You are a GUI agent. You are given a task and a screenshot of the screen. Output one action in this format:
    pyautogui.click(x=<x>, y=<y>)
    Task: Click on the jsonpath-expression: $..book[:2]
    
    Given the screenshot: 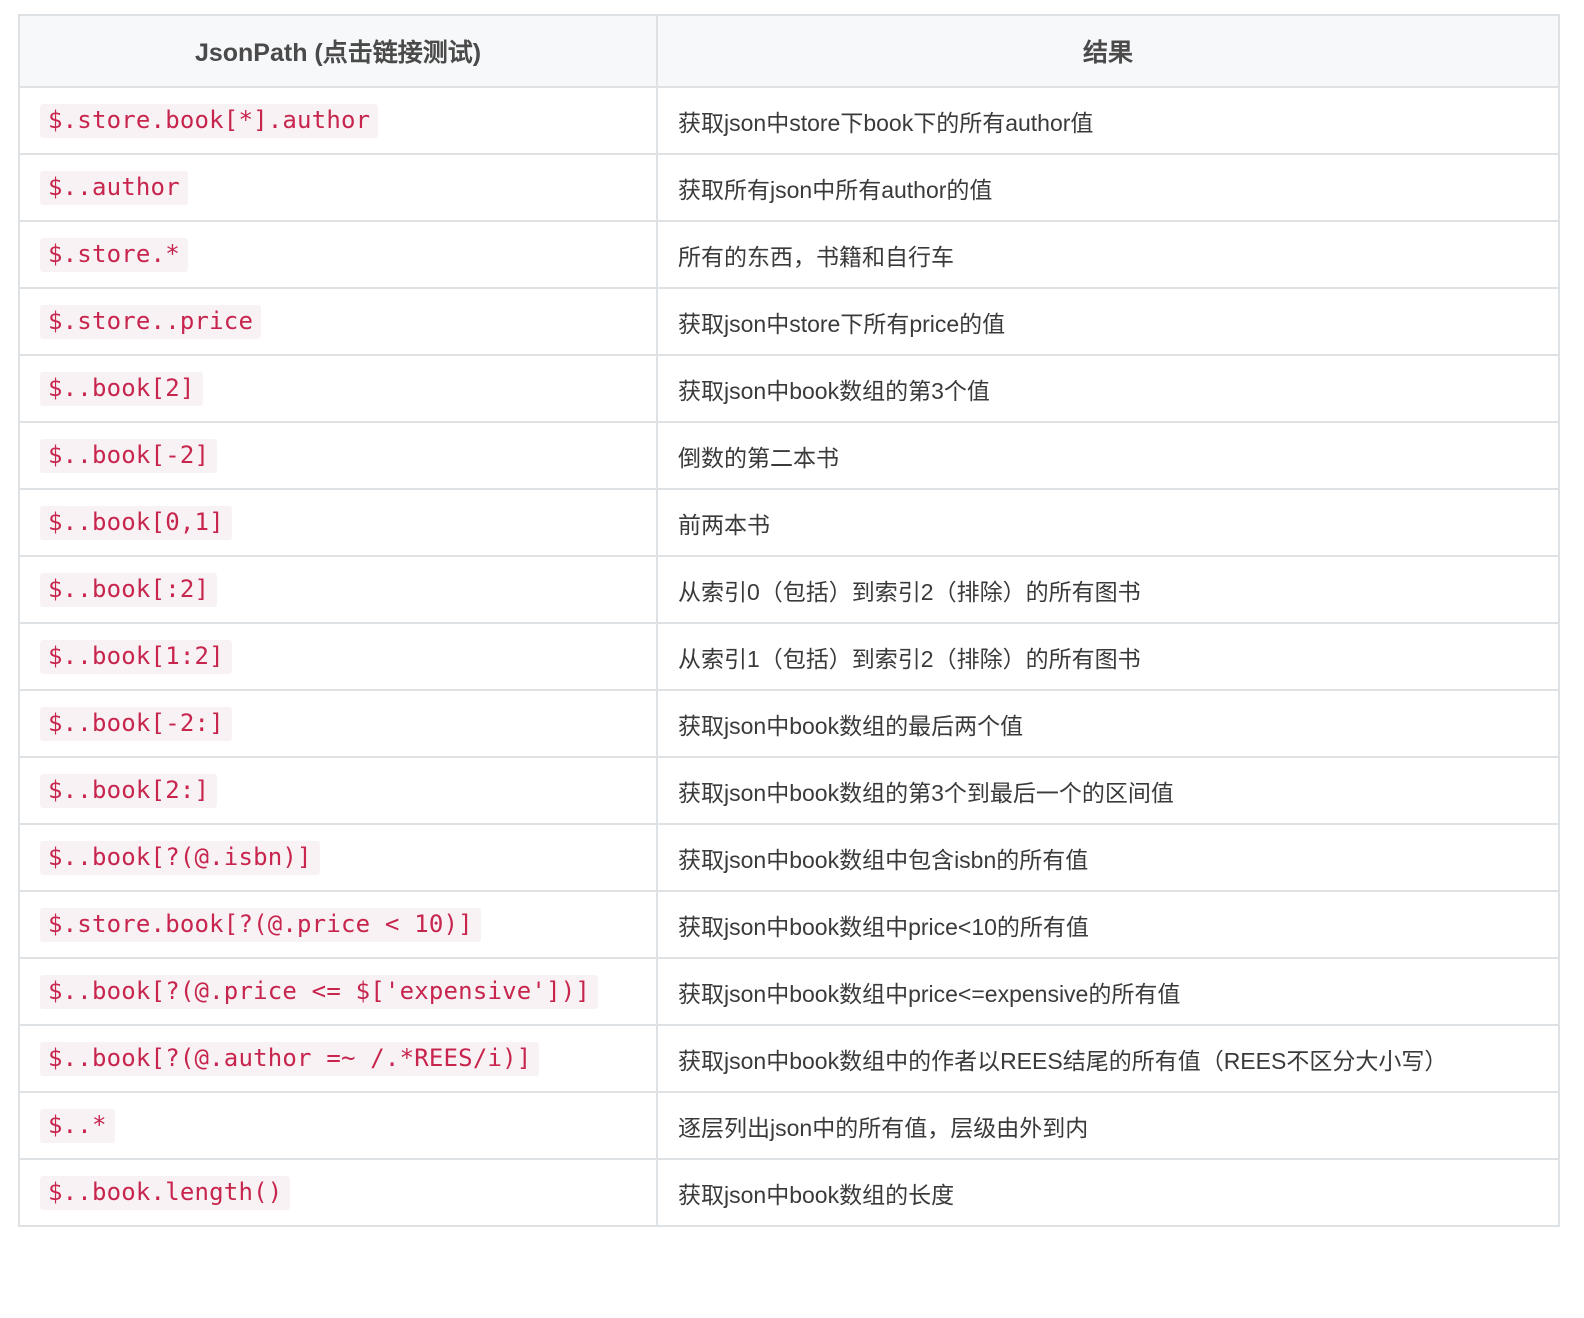 What is the action you would take?
    pyautogui.click(x=129, y=589)
    